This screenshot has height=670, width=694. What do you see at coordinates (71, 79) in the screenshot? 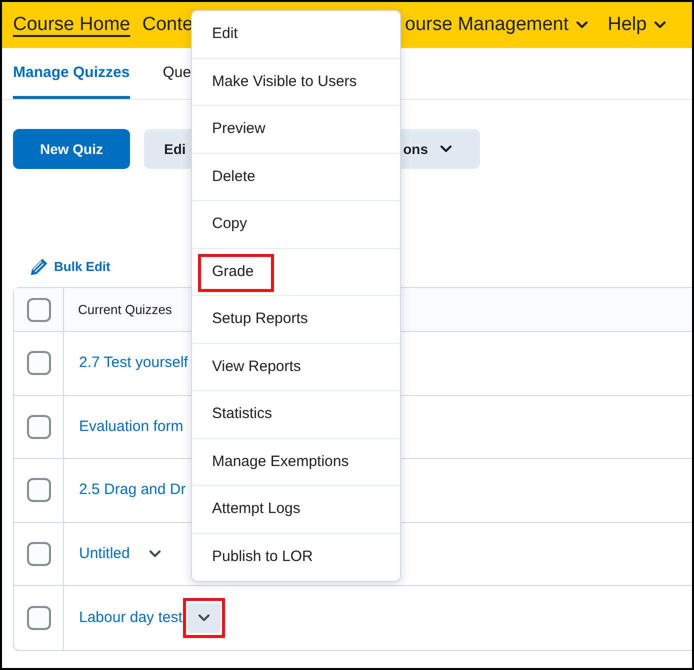
I see `tab: Manage Quizzes` at bounding box center [71, 79].